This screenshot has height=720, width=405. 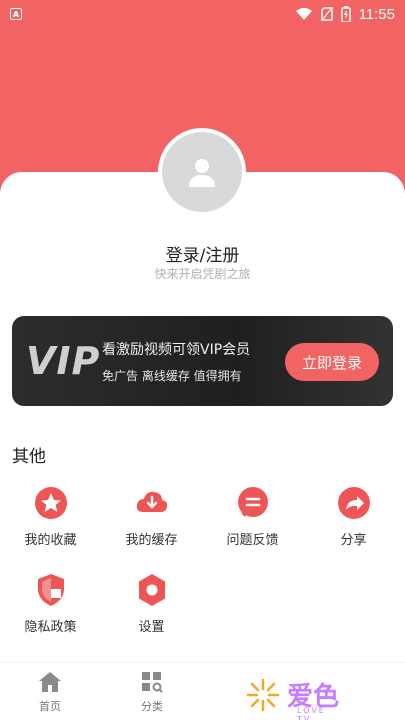 What do you see at coordinates (50, 706) in the screenshot?
I see `tab-home-label: 首页` at bounding box center [50, 706].